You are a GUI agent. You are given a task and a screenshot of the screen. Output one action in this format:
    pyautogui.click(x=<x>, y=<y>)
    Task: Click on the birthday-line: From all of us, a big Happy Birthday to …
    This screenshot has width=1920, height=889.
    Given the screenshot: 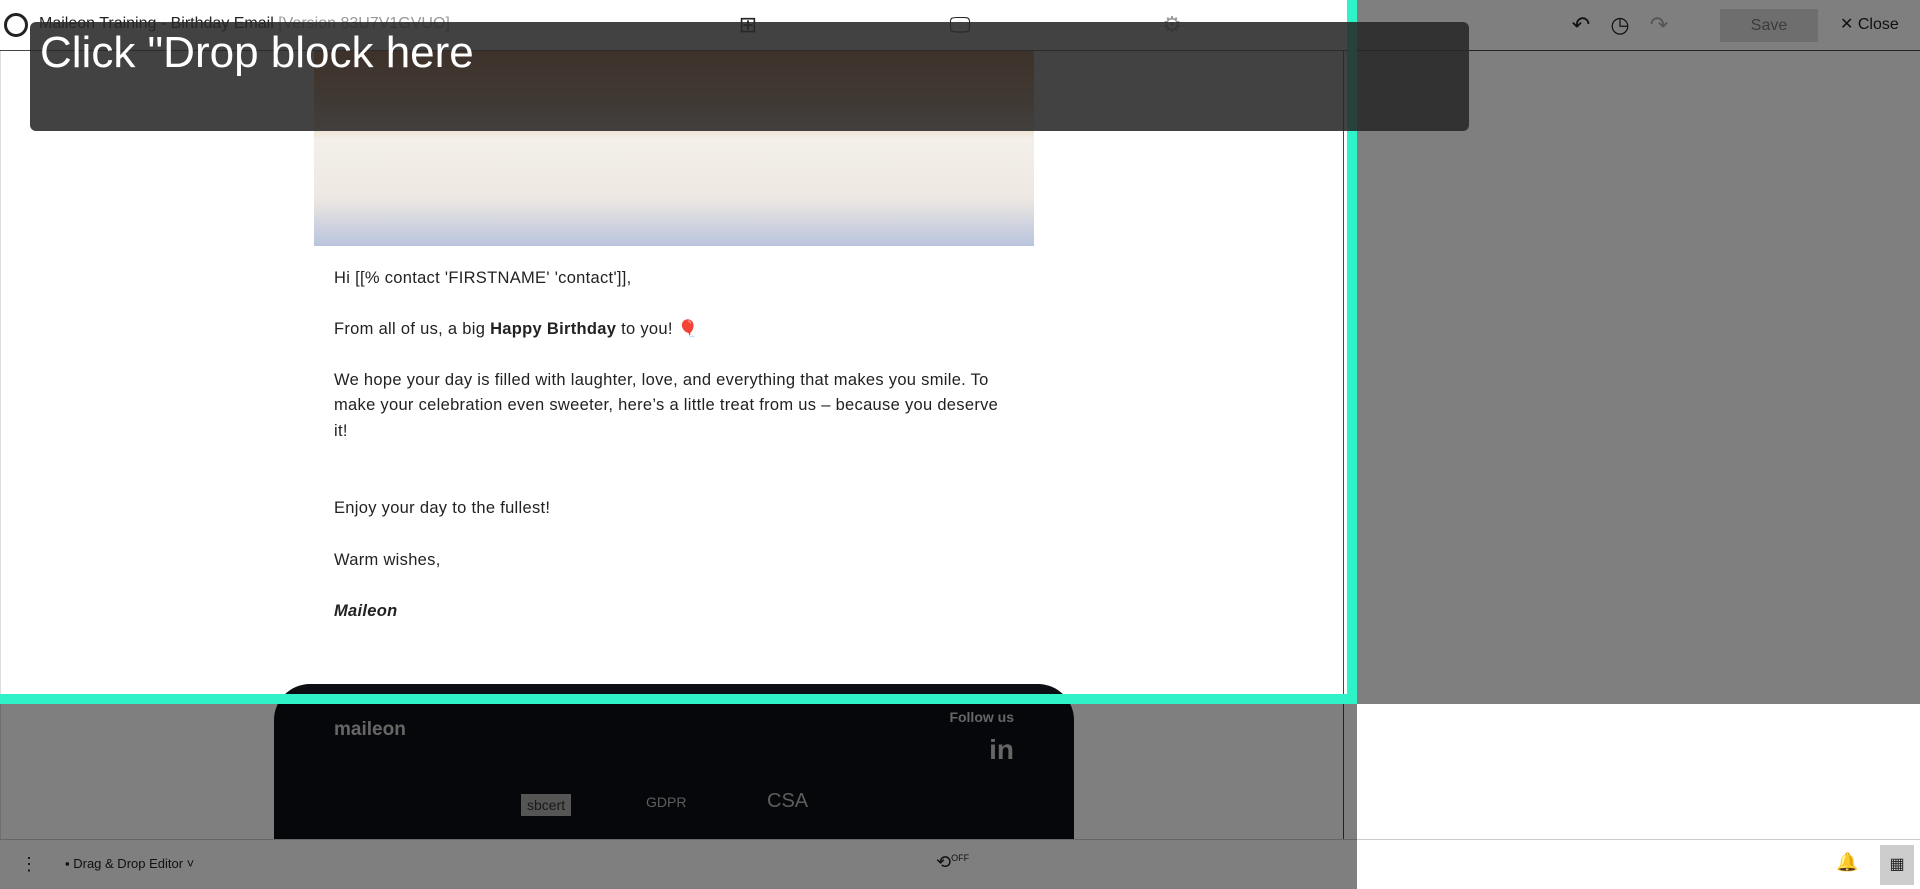 What is the action you would take?
    pyautogui.click(x=516, y=329)
    